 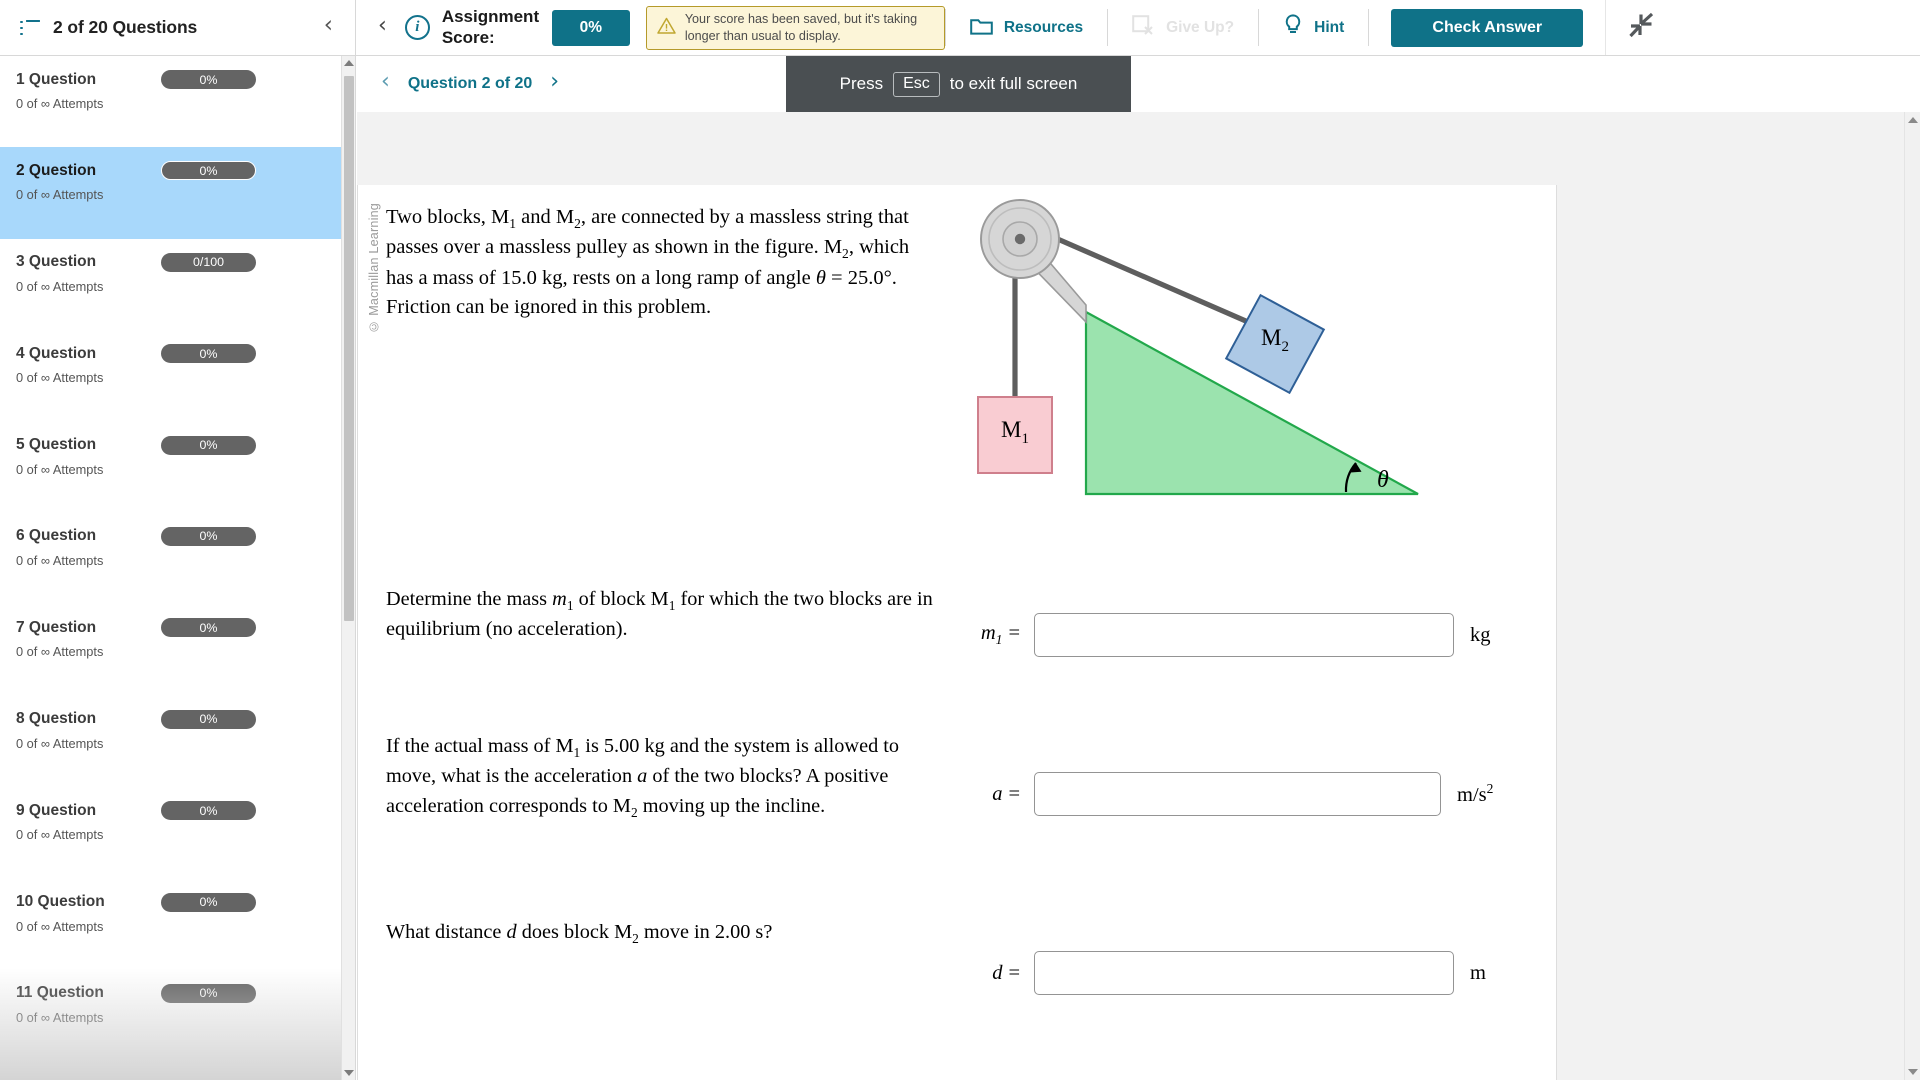 I want to click on toast-prefix: Press, so click(x=861, y=83).